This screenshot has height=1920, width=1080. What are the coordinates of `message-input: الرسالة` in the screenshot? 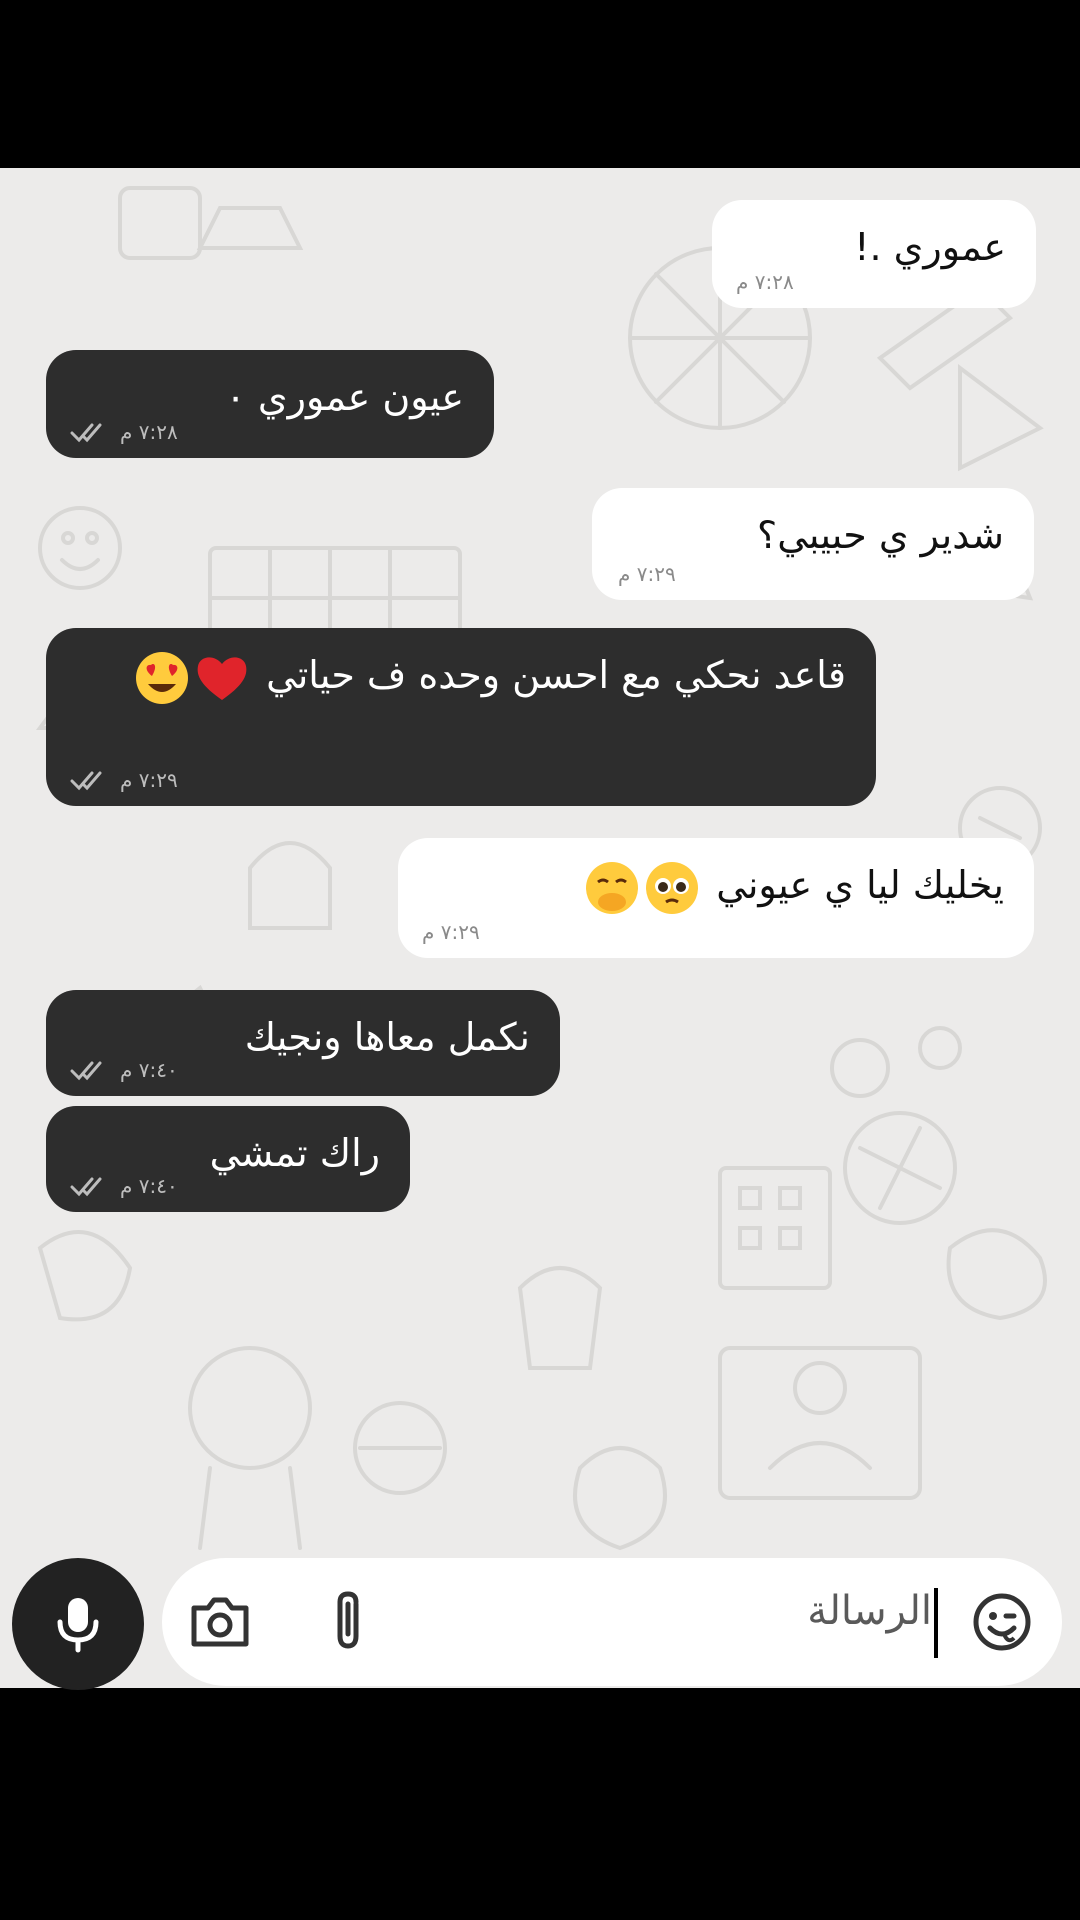 It's located at (869, 1611).